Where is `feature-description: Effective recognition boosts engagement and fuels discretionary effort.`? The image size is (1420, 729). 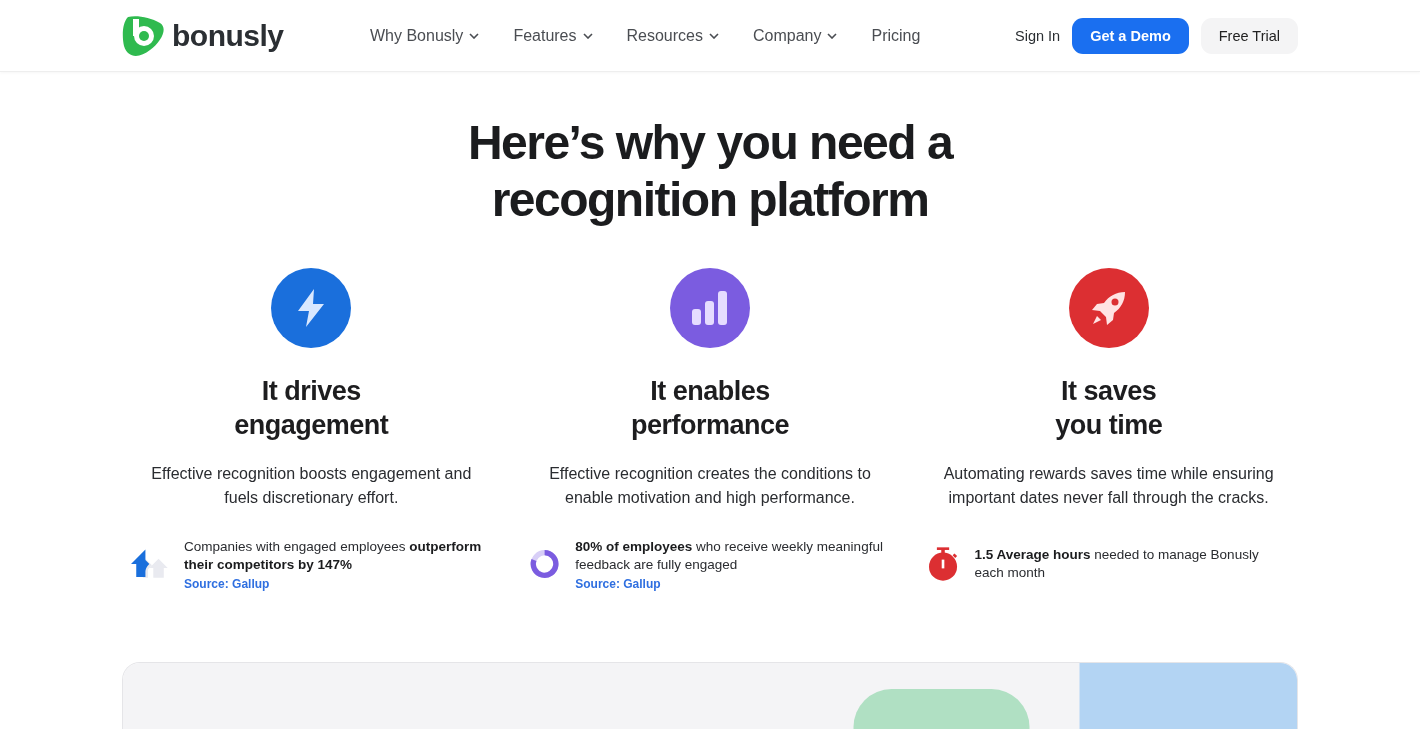
feature-description: Effective recognition boosts engagement and fuels discretionary effort. is located at coordinates (311, 486).